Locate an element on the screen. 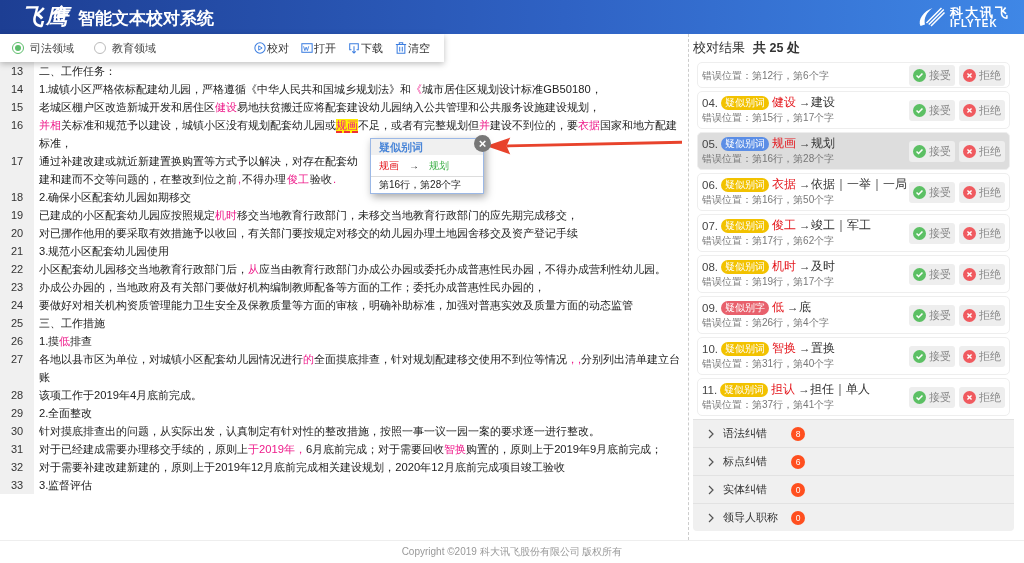 The width and height of the screenshot is (1024, 563). suggestion-text: →竣工｜军工 is located at coordinates (835, 225).